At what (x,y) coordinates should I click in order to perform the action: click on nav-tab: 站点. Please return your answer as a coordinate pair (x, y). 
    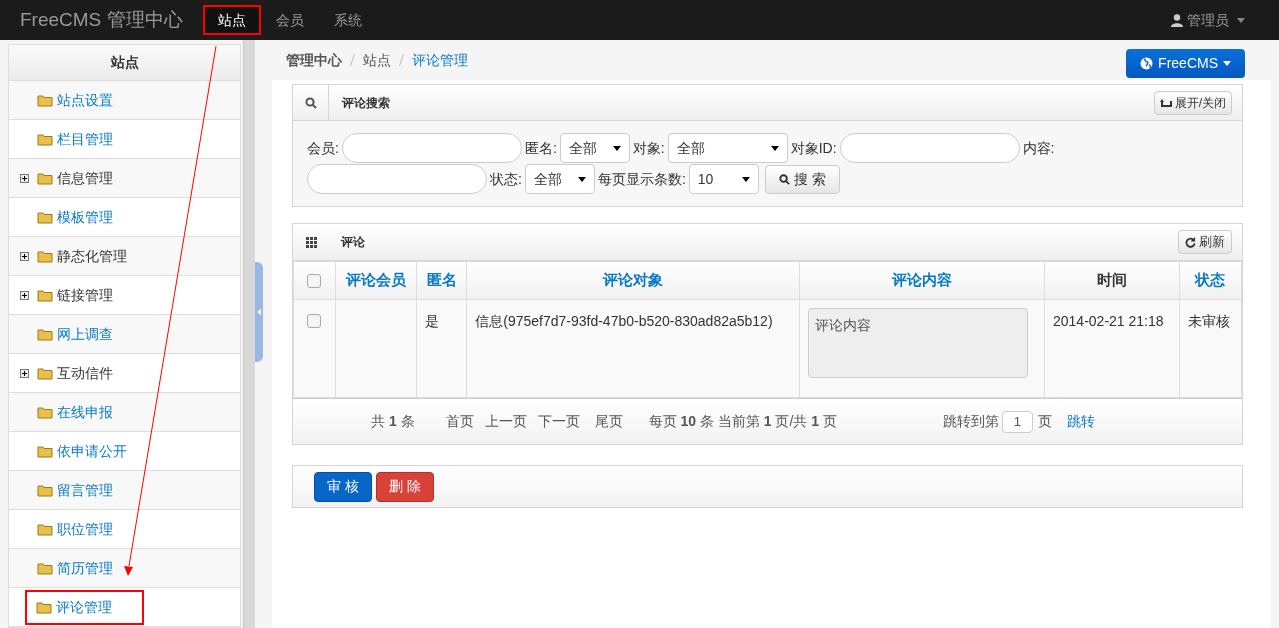
    Looking at the image, I should click on (231, 20).